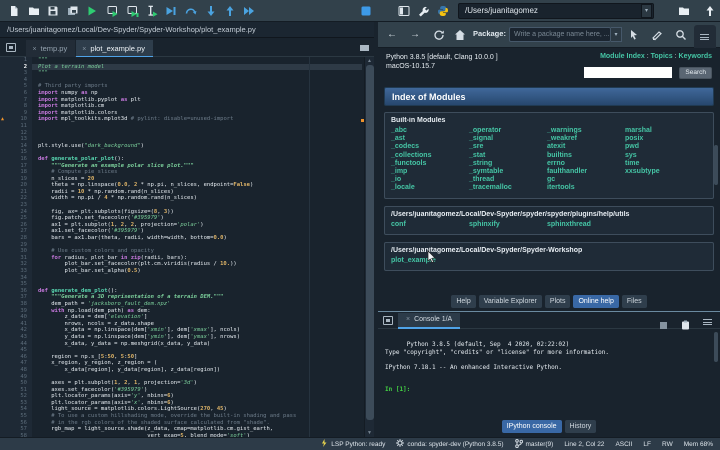 This screenshot has width=720, height=450. I want to click on open-file-icon, so click(34, 11).